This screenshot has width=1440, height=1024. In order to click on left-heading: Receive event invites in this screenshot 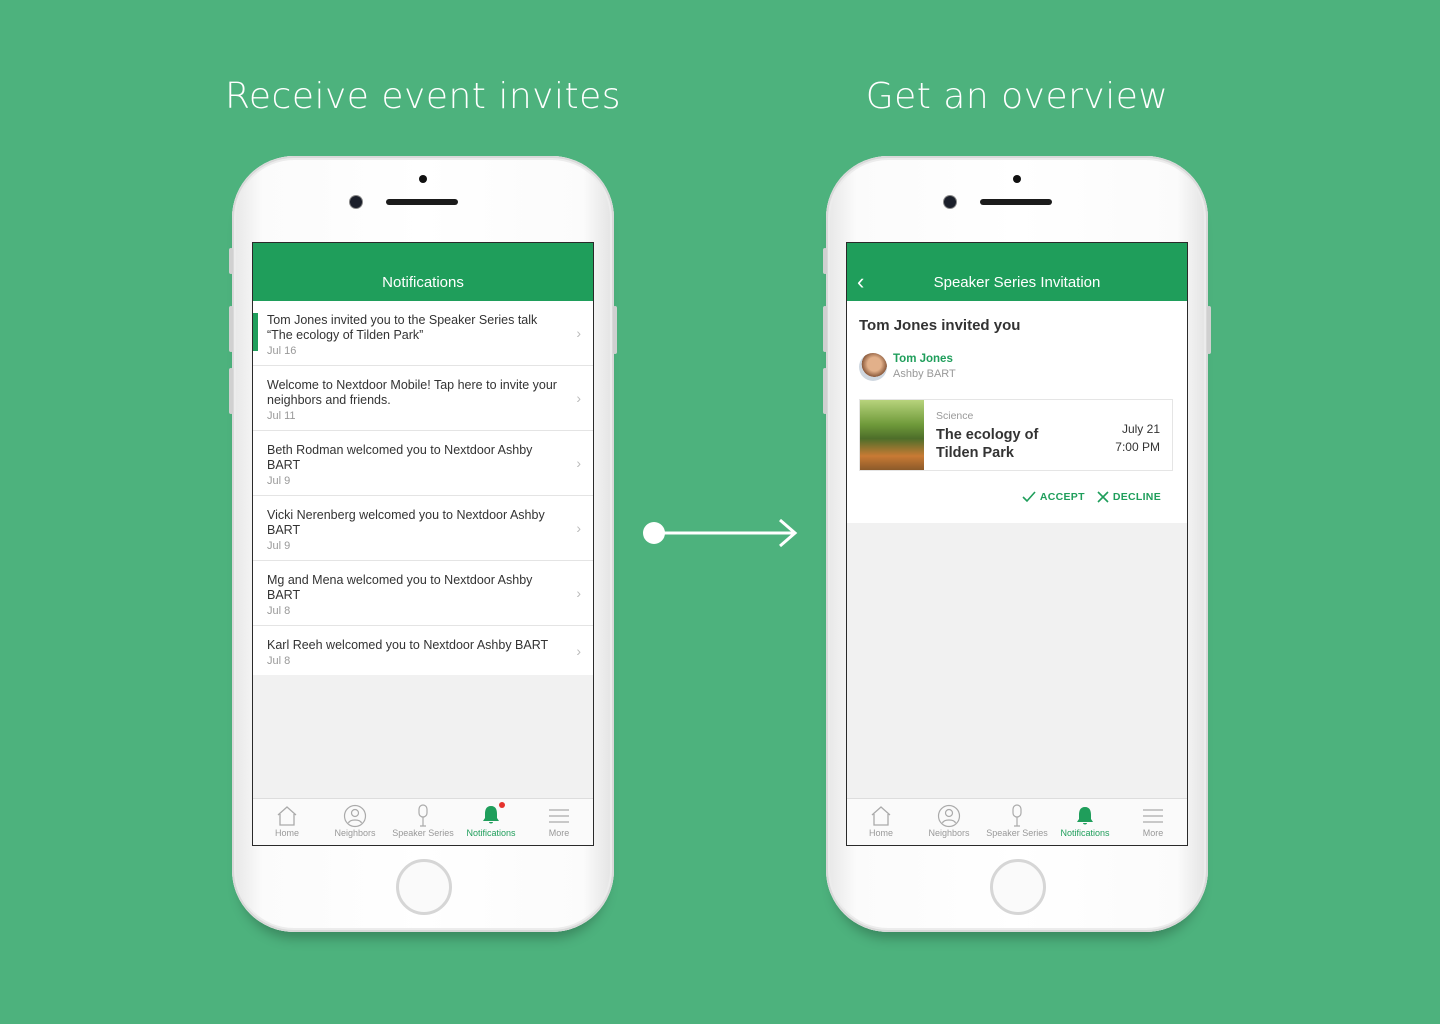, I will do `click(422, 96)`.